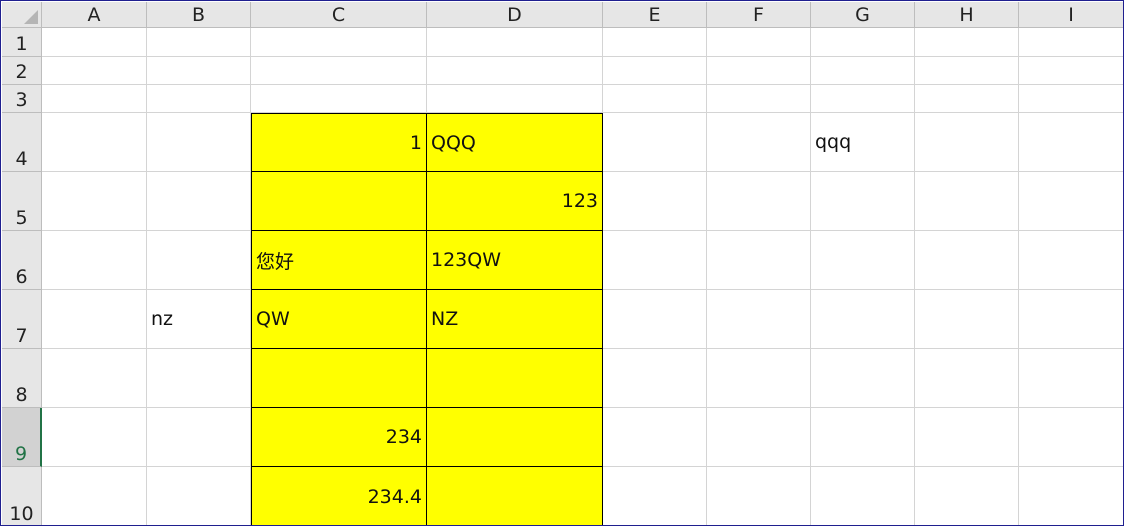 Image resolution: width=1124 pixels, height=526 pixels. Describe the element at coordinates (515, 496) in the screenshot. I see `cell-d10` at that location.